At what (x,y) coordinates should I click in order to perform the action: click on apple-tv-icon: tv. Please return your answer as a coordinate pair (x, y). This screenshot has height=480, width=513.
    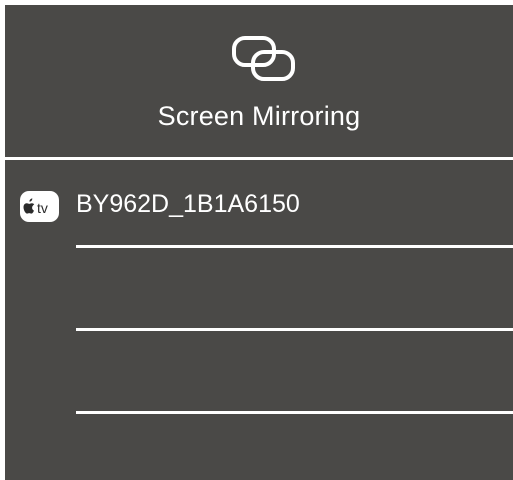
    Looking at the image, I should click on (39, 206).